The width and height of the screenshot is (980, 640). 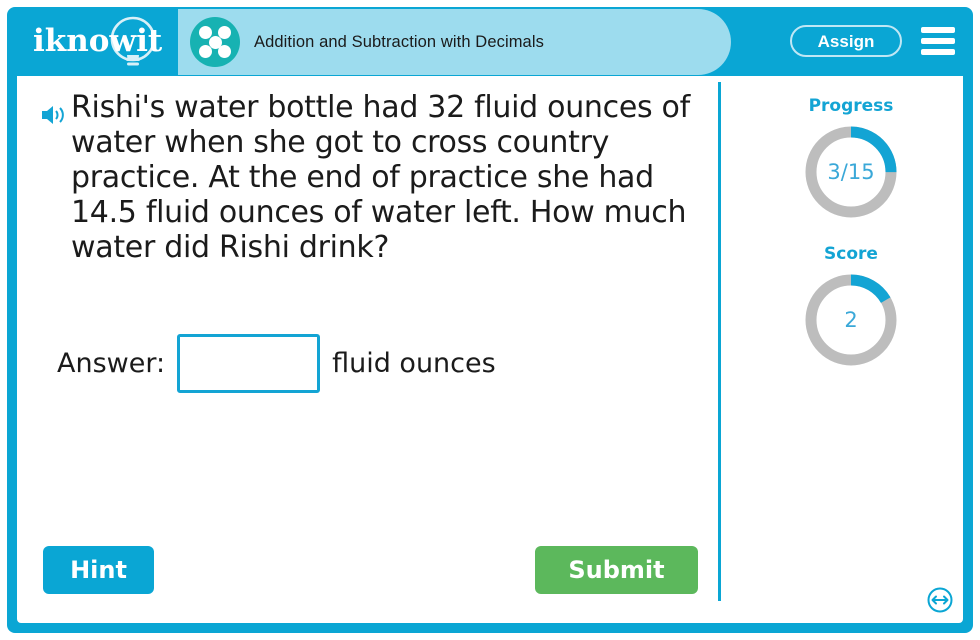 I want to click on answer-label: Answer:, so click(x=111, y=363).